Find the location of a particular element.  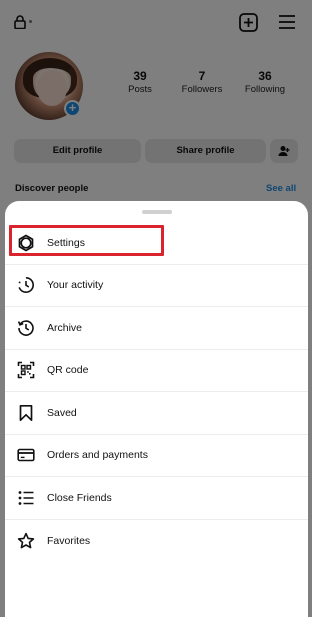

menu-item-label: QR code is located at coordinates (68, 370).